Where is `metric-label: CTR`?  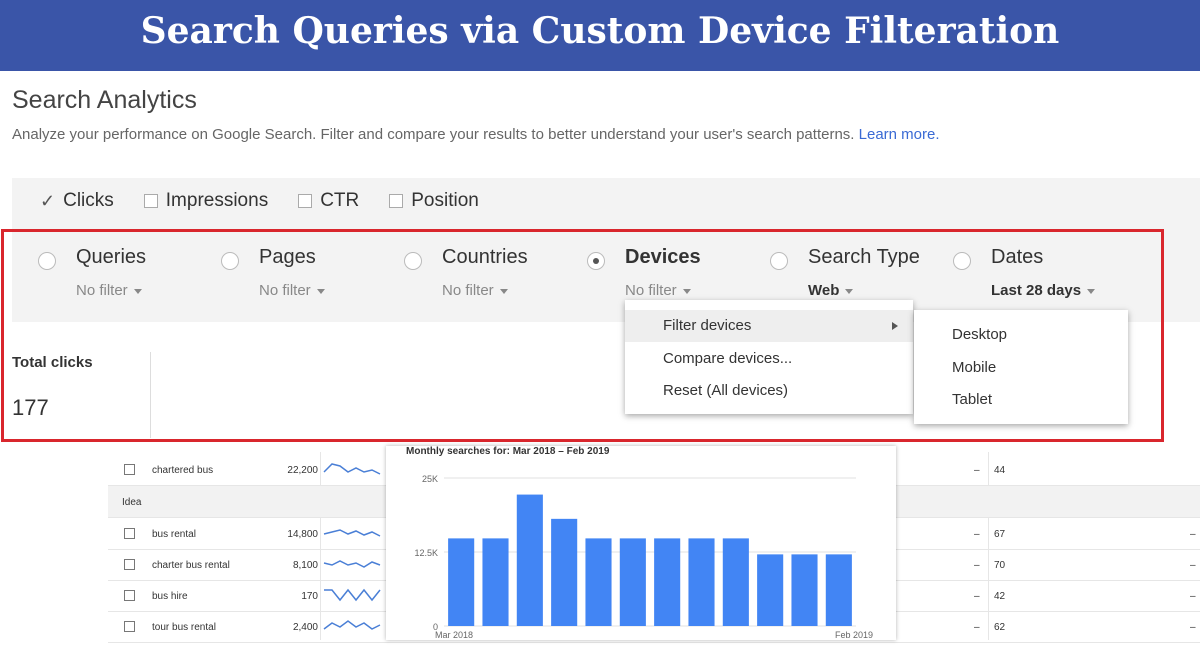 metric-label: CTR is located at coordinates (340, 200).